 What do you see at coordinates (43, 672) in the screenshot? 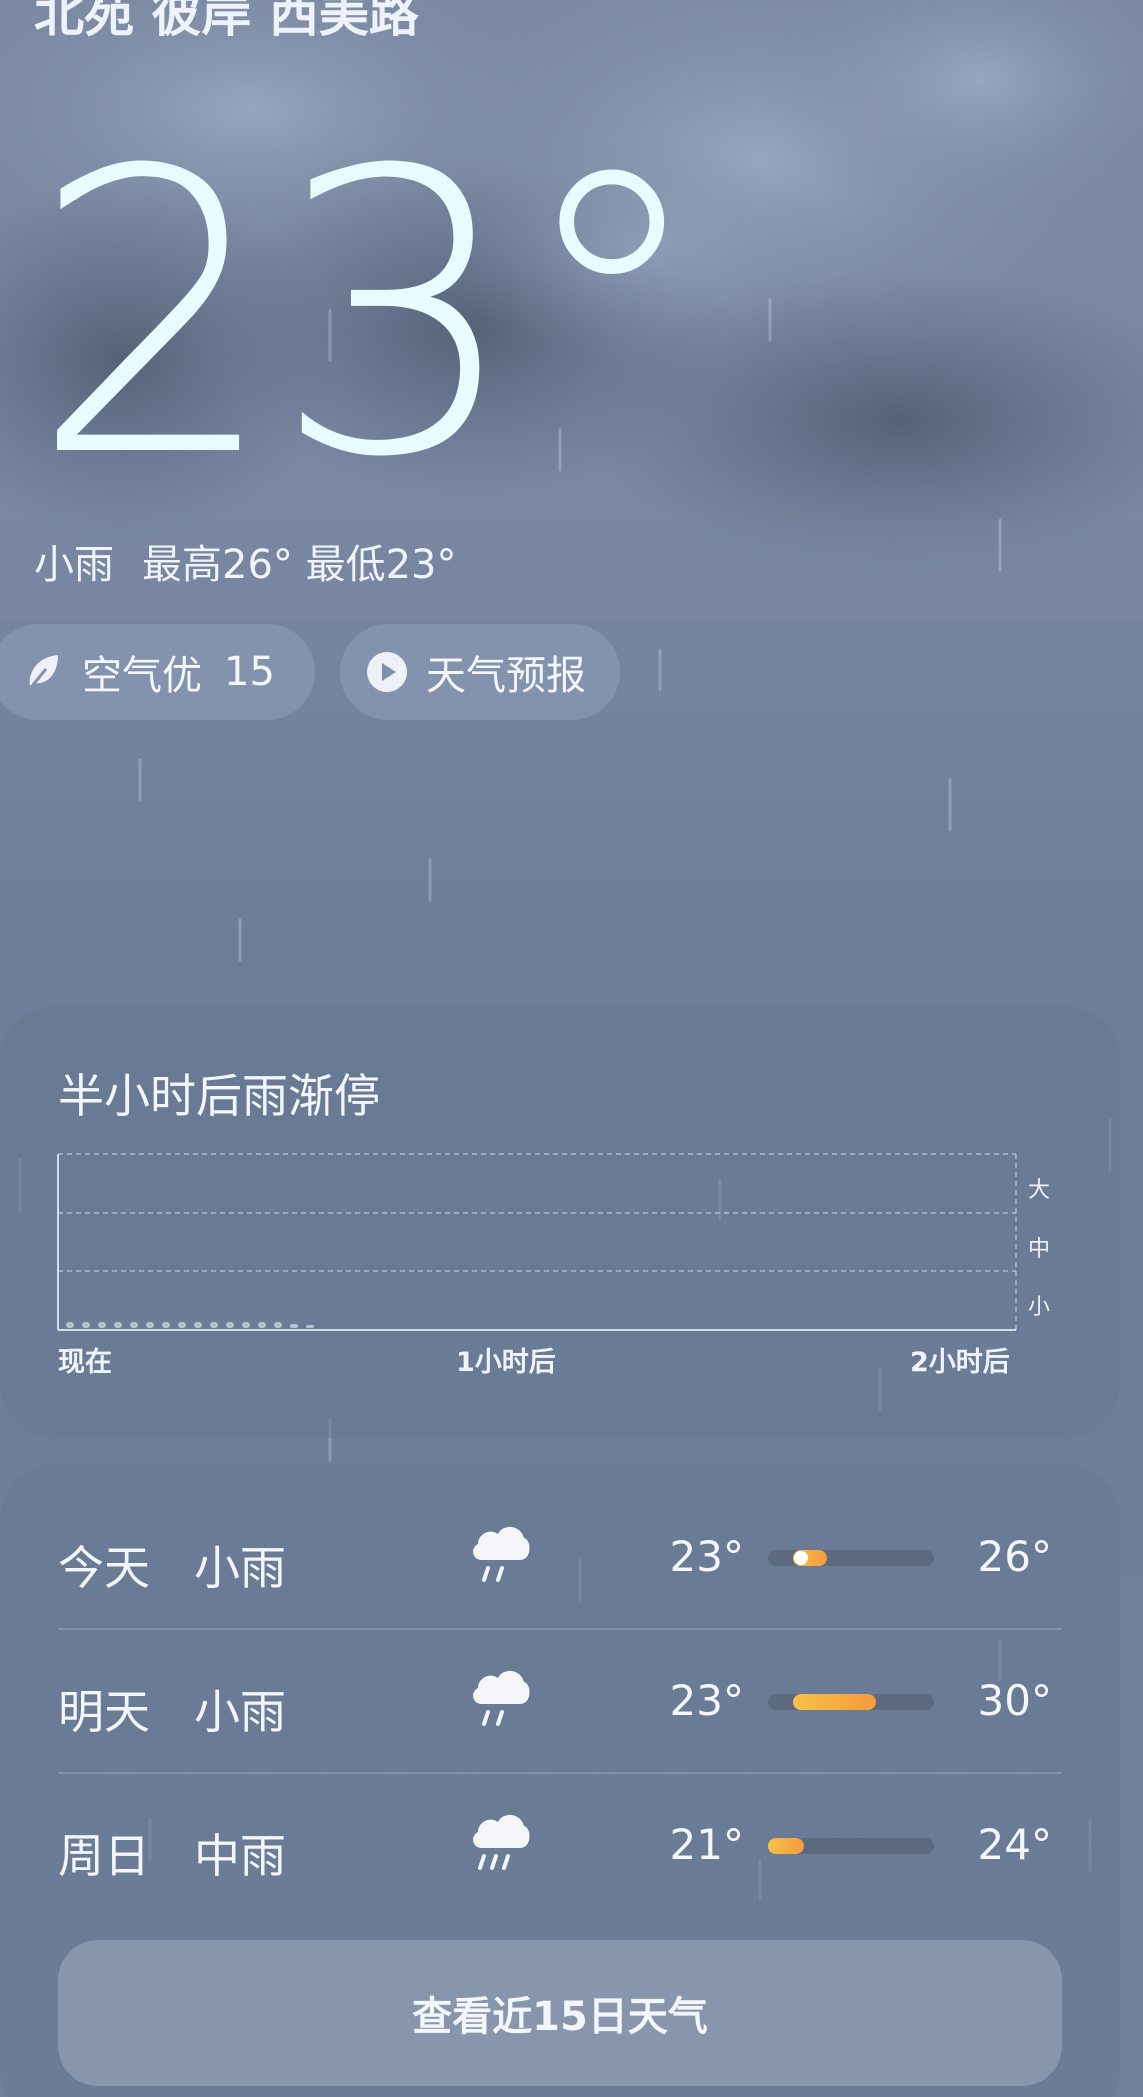
I see `leaf-icon` at bounding box center [43, 672].